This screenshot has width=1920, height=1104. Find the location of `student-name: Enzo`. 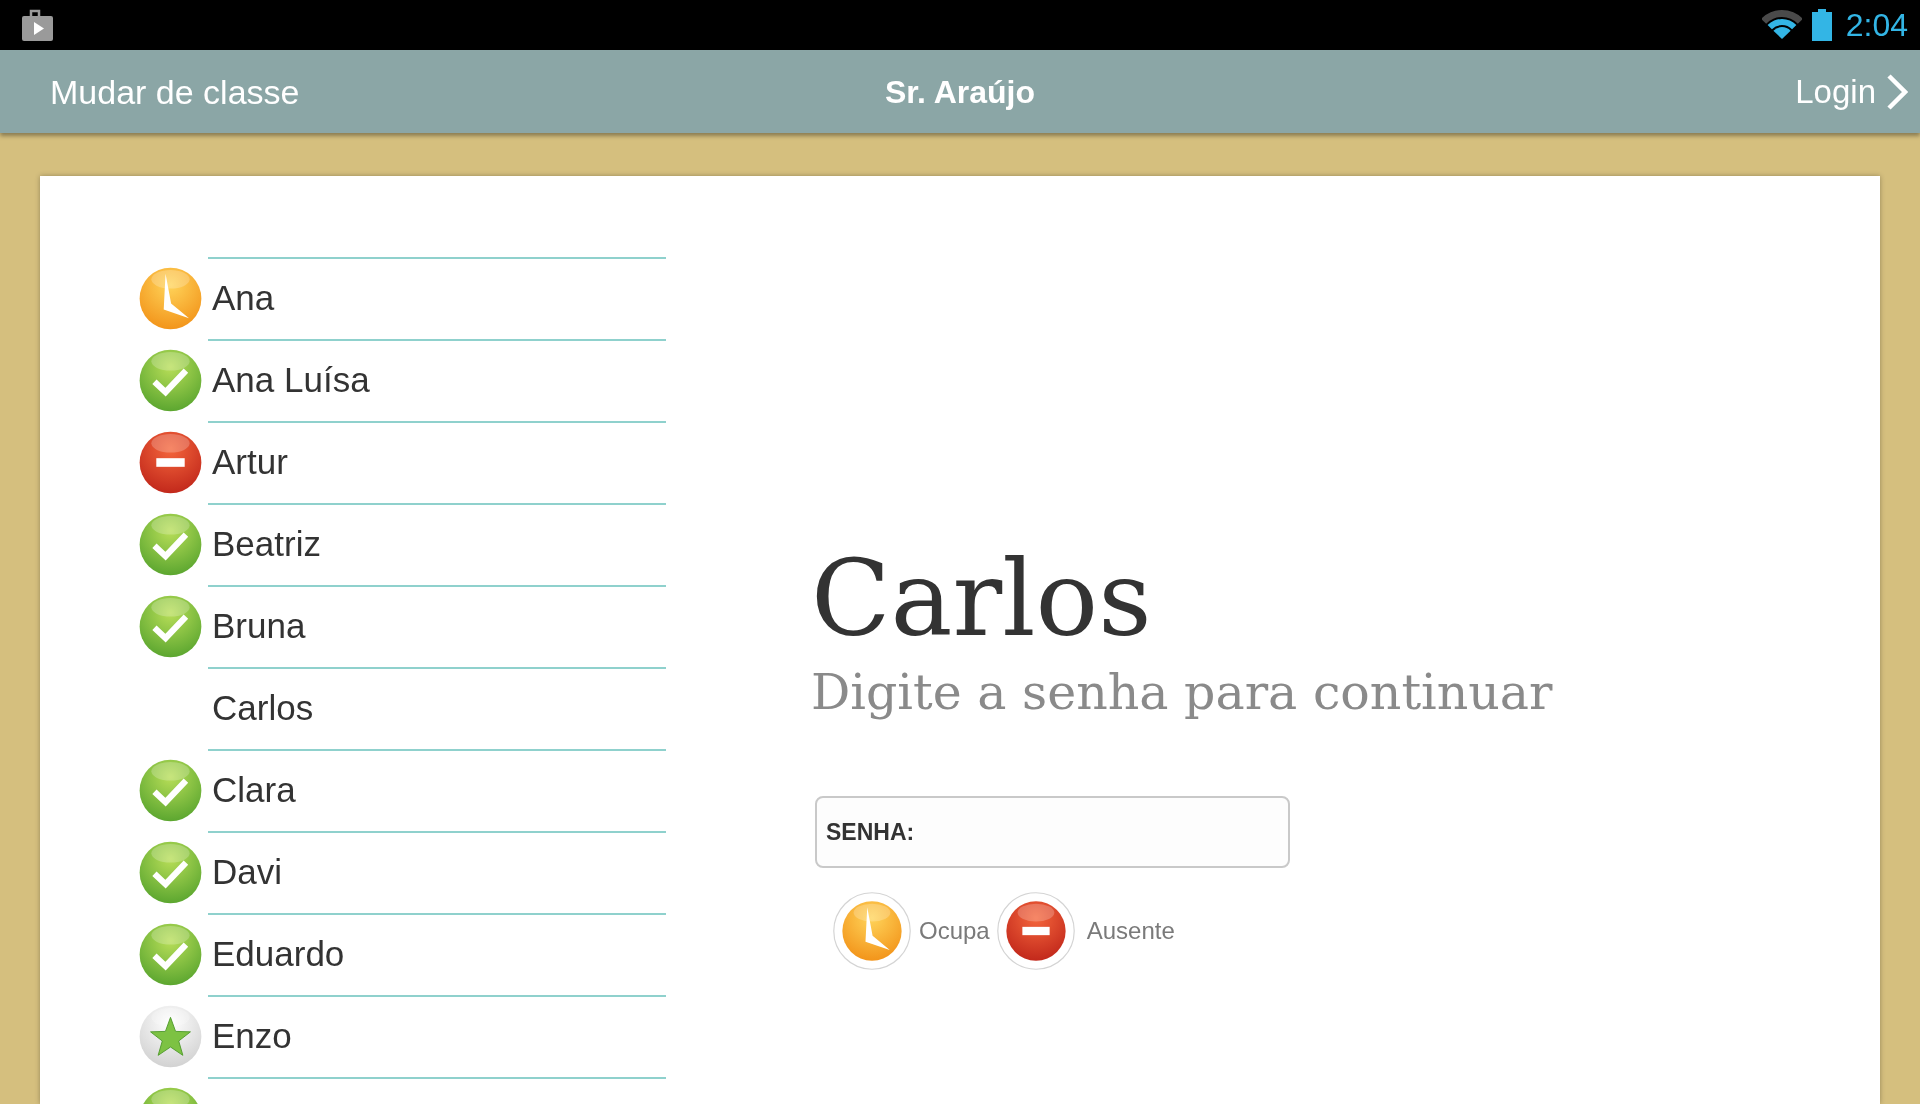

student-name: Enzo is located at coordinates (252, 1035).